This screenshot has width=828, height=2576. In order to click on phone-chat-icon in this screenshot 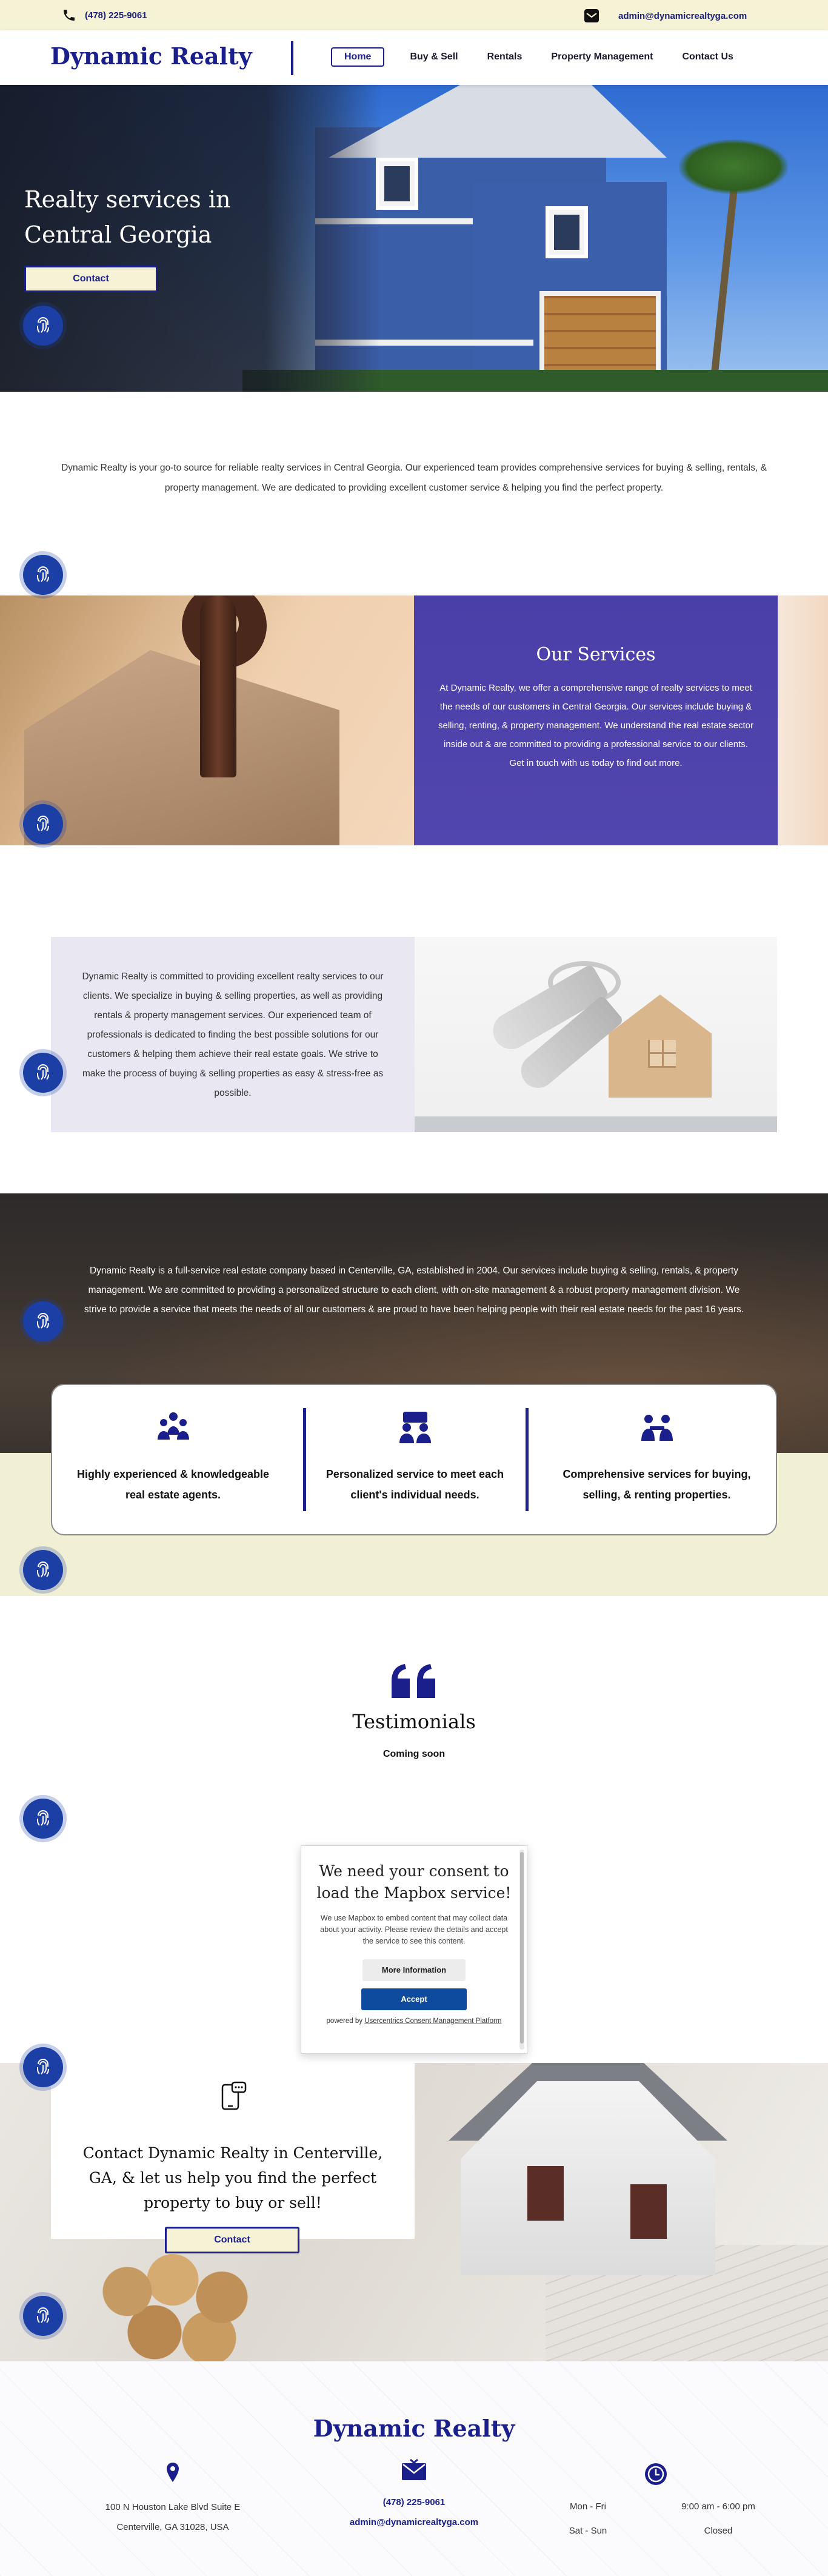, I will do `click(234, 2095)`.